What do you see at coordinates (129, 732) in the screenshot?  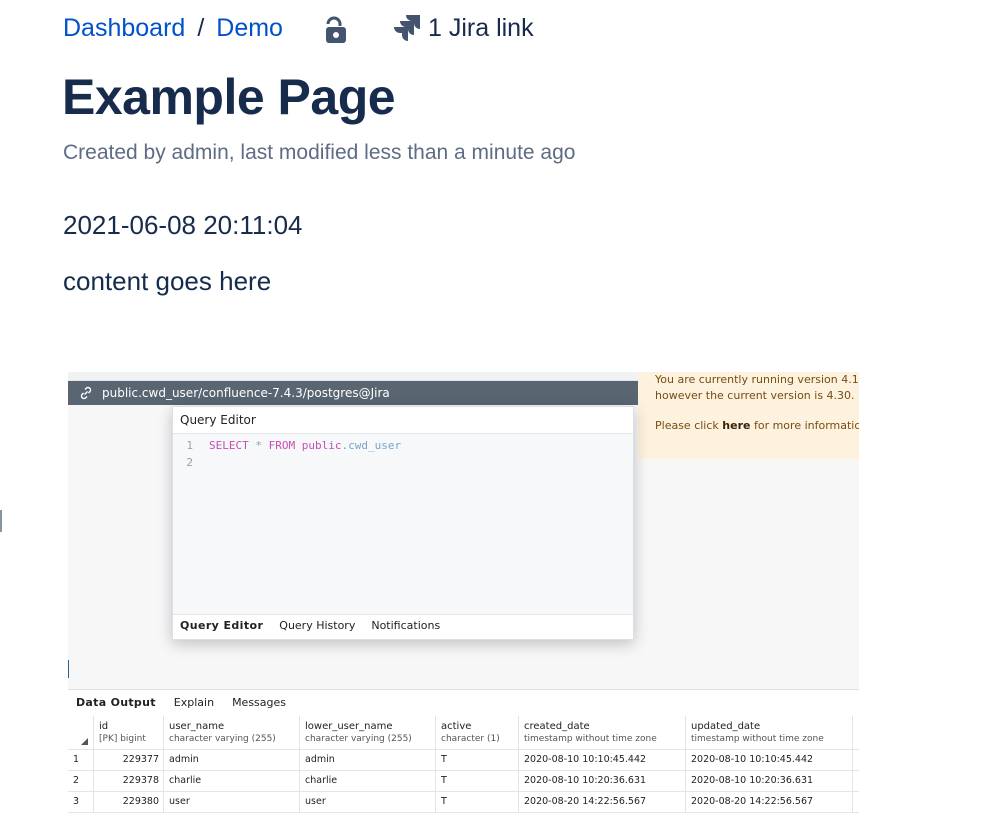 I see `column-header-id: id [PK] bigint` at bounding box center [129, 732].